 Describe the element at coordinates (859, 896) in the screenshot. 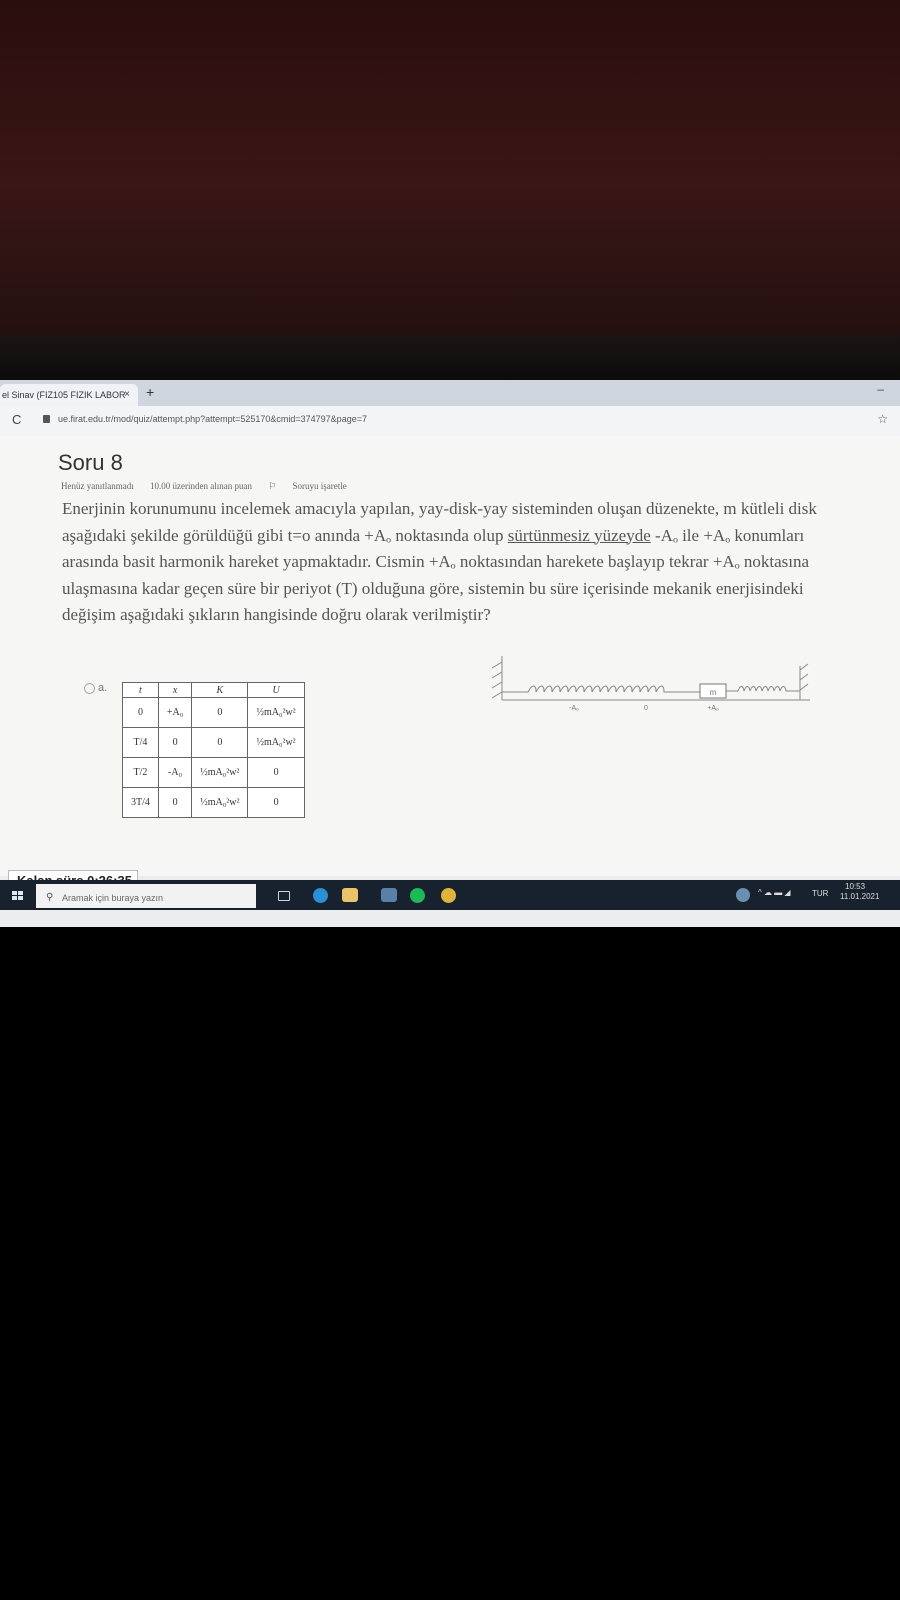

I see `clock-date: 11.01.2021` at that location.